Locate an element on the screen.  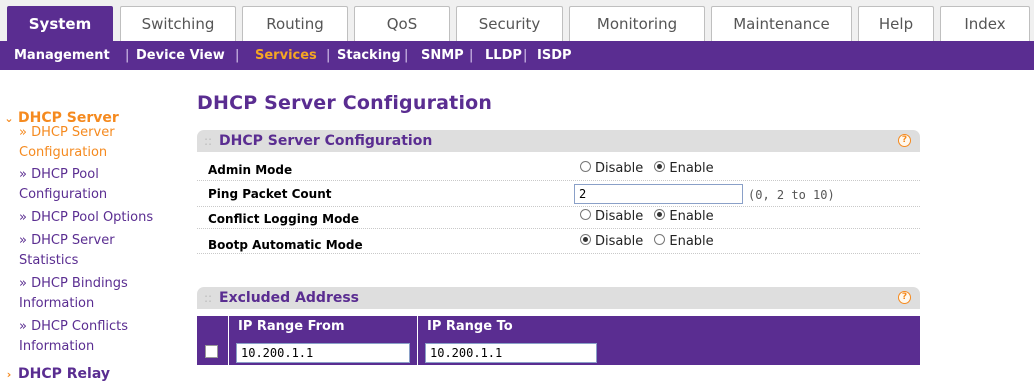
subnav-lldp: LLDP is located at coordinates (503, 55).